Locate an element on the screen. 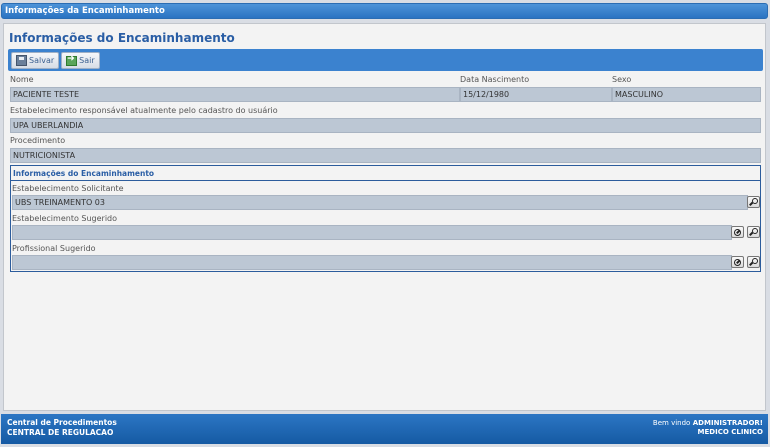  professional-clear-button is located at coordinates (737, 262).